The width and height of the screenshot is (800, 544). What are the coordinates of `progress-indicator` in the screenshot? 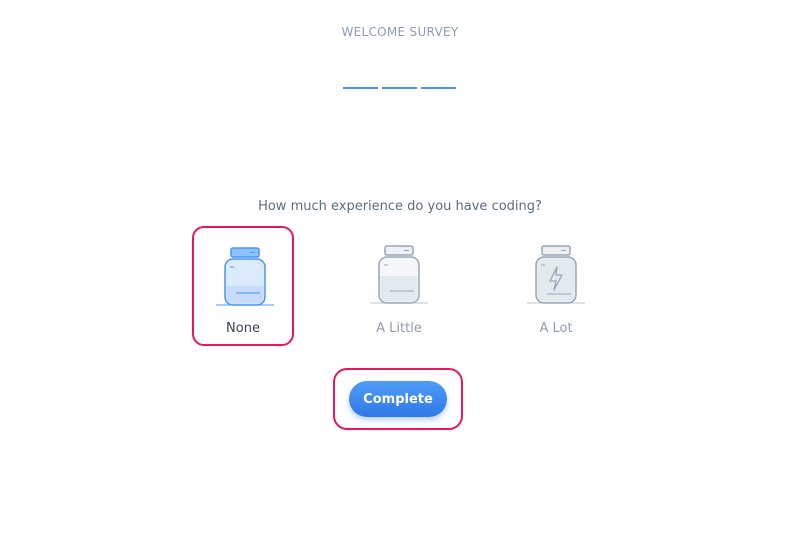 It's located at (399, 88).